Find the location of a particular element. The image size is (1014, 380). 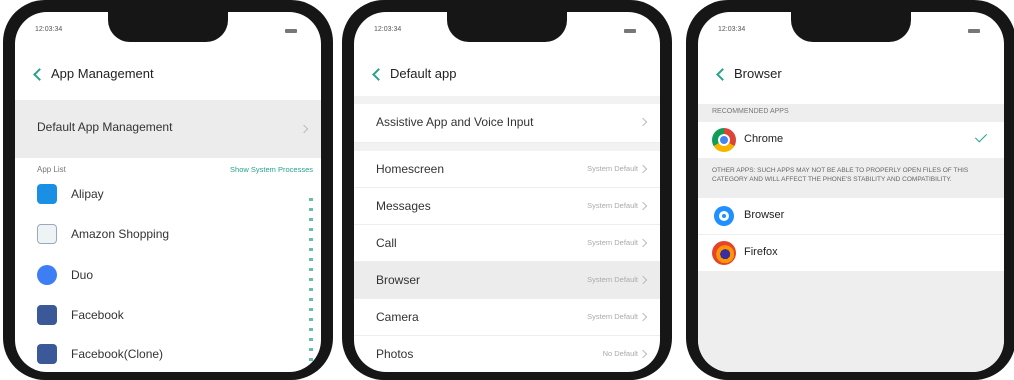

row-label: Photos is located at coordinates (395, 354).